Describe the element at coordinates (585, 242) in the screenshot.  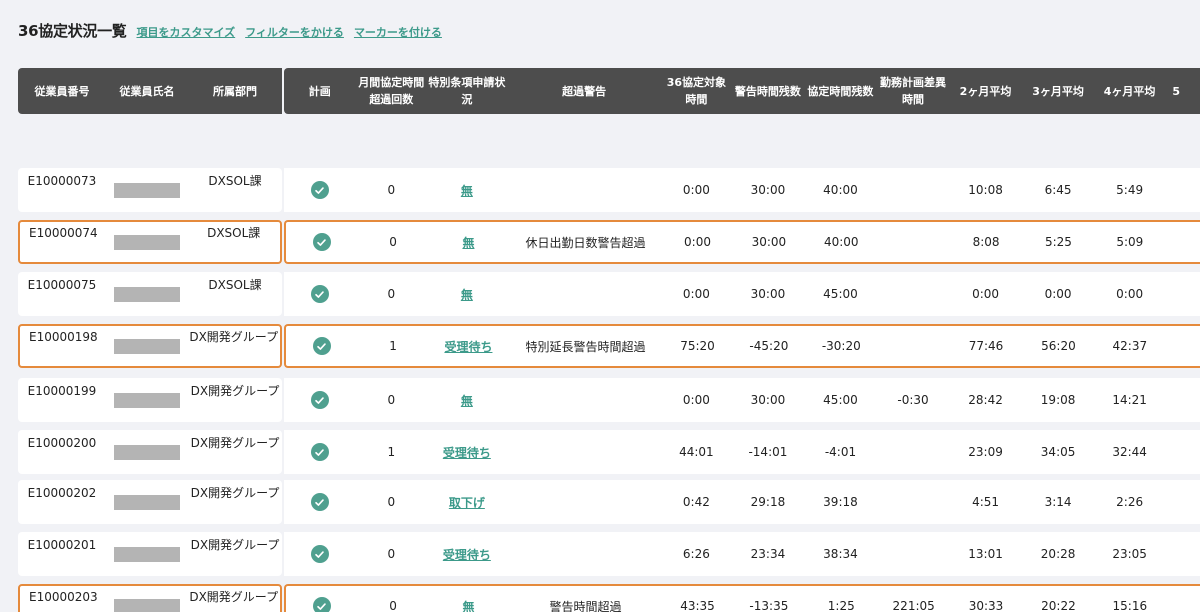
I see `overage-warning: 休日出勤日数警告超過` at that location.